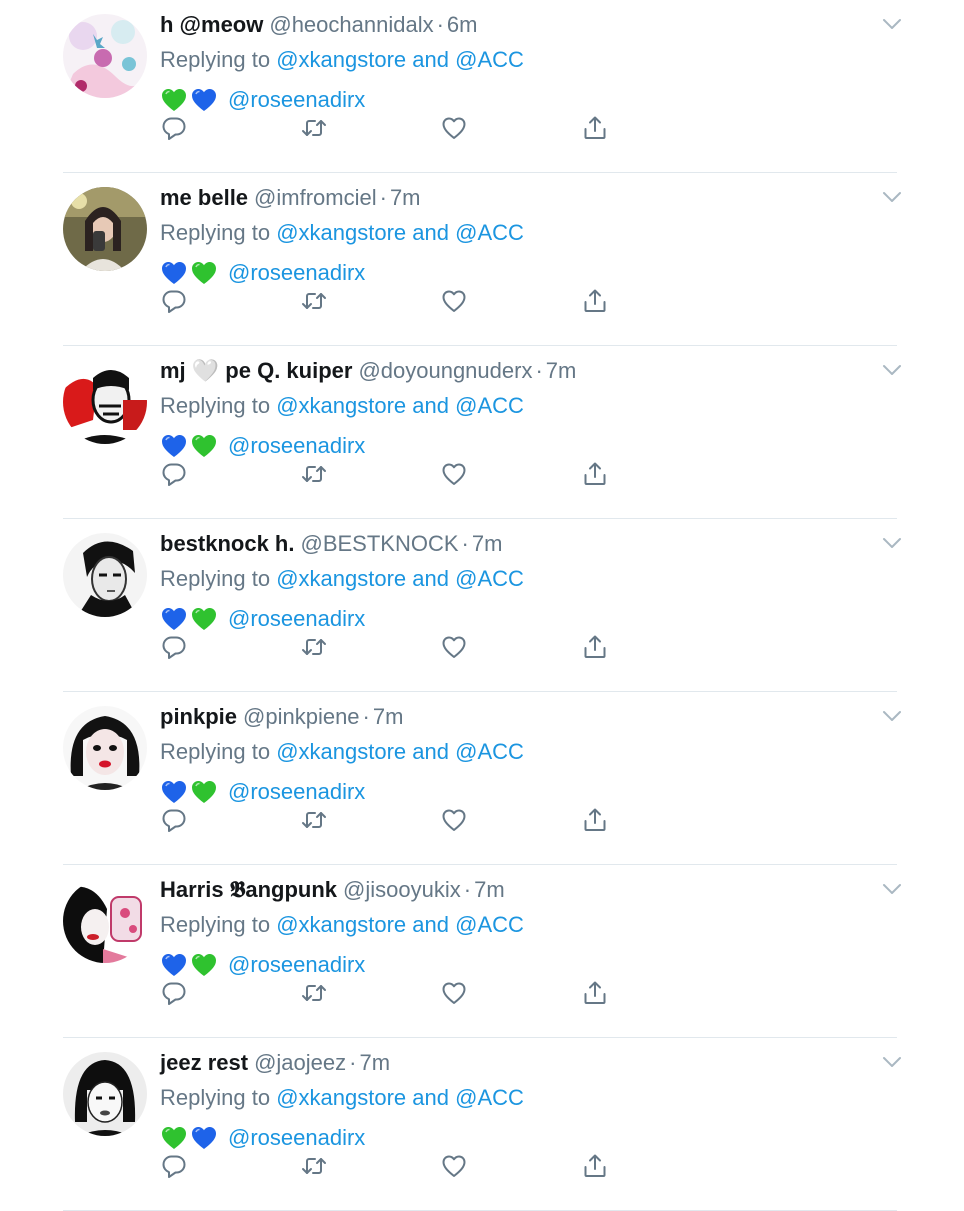 Image resolution: width=964 pixels, height=1211 pixels. Describe the element at coordinates (351, 24) in the screenshot. I see `user-handle: @heochannidalx` at that location.